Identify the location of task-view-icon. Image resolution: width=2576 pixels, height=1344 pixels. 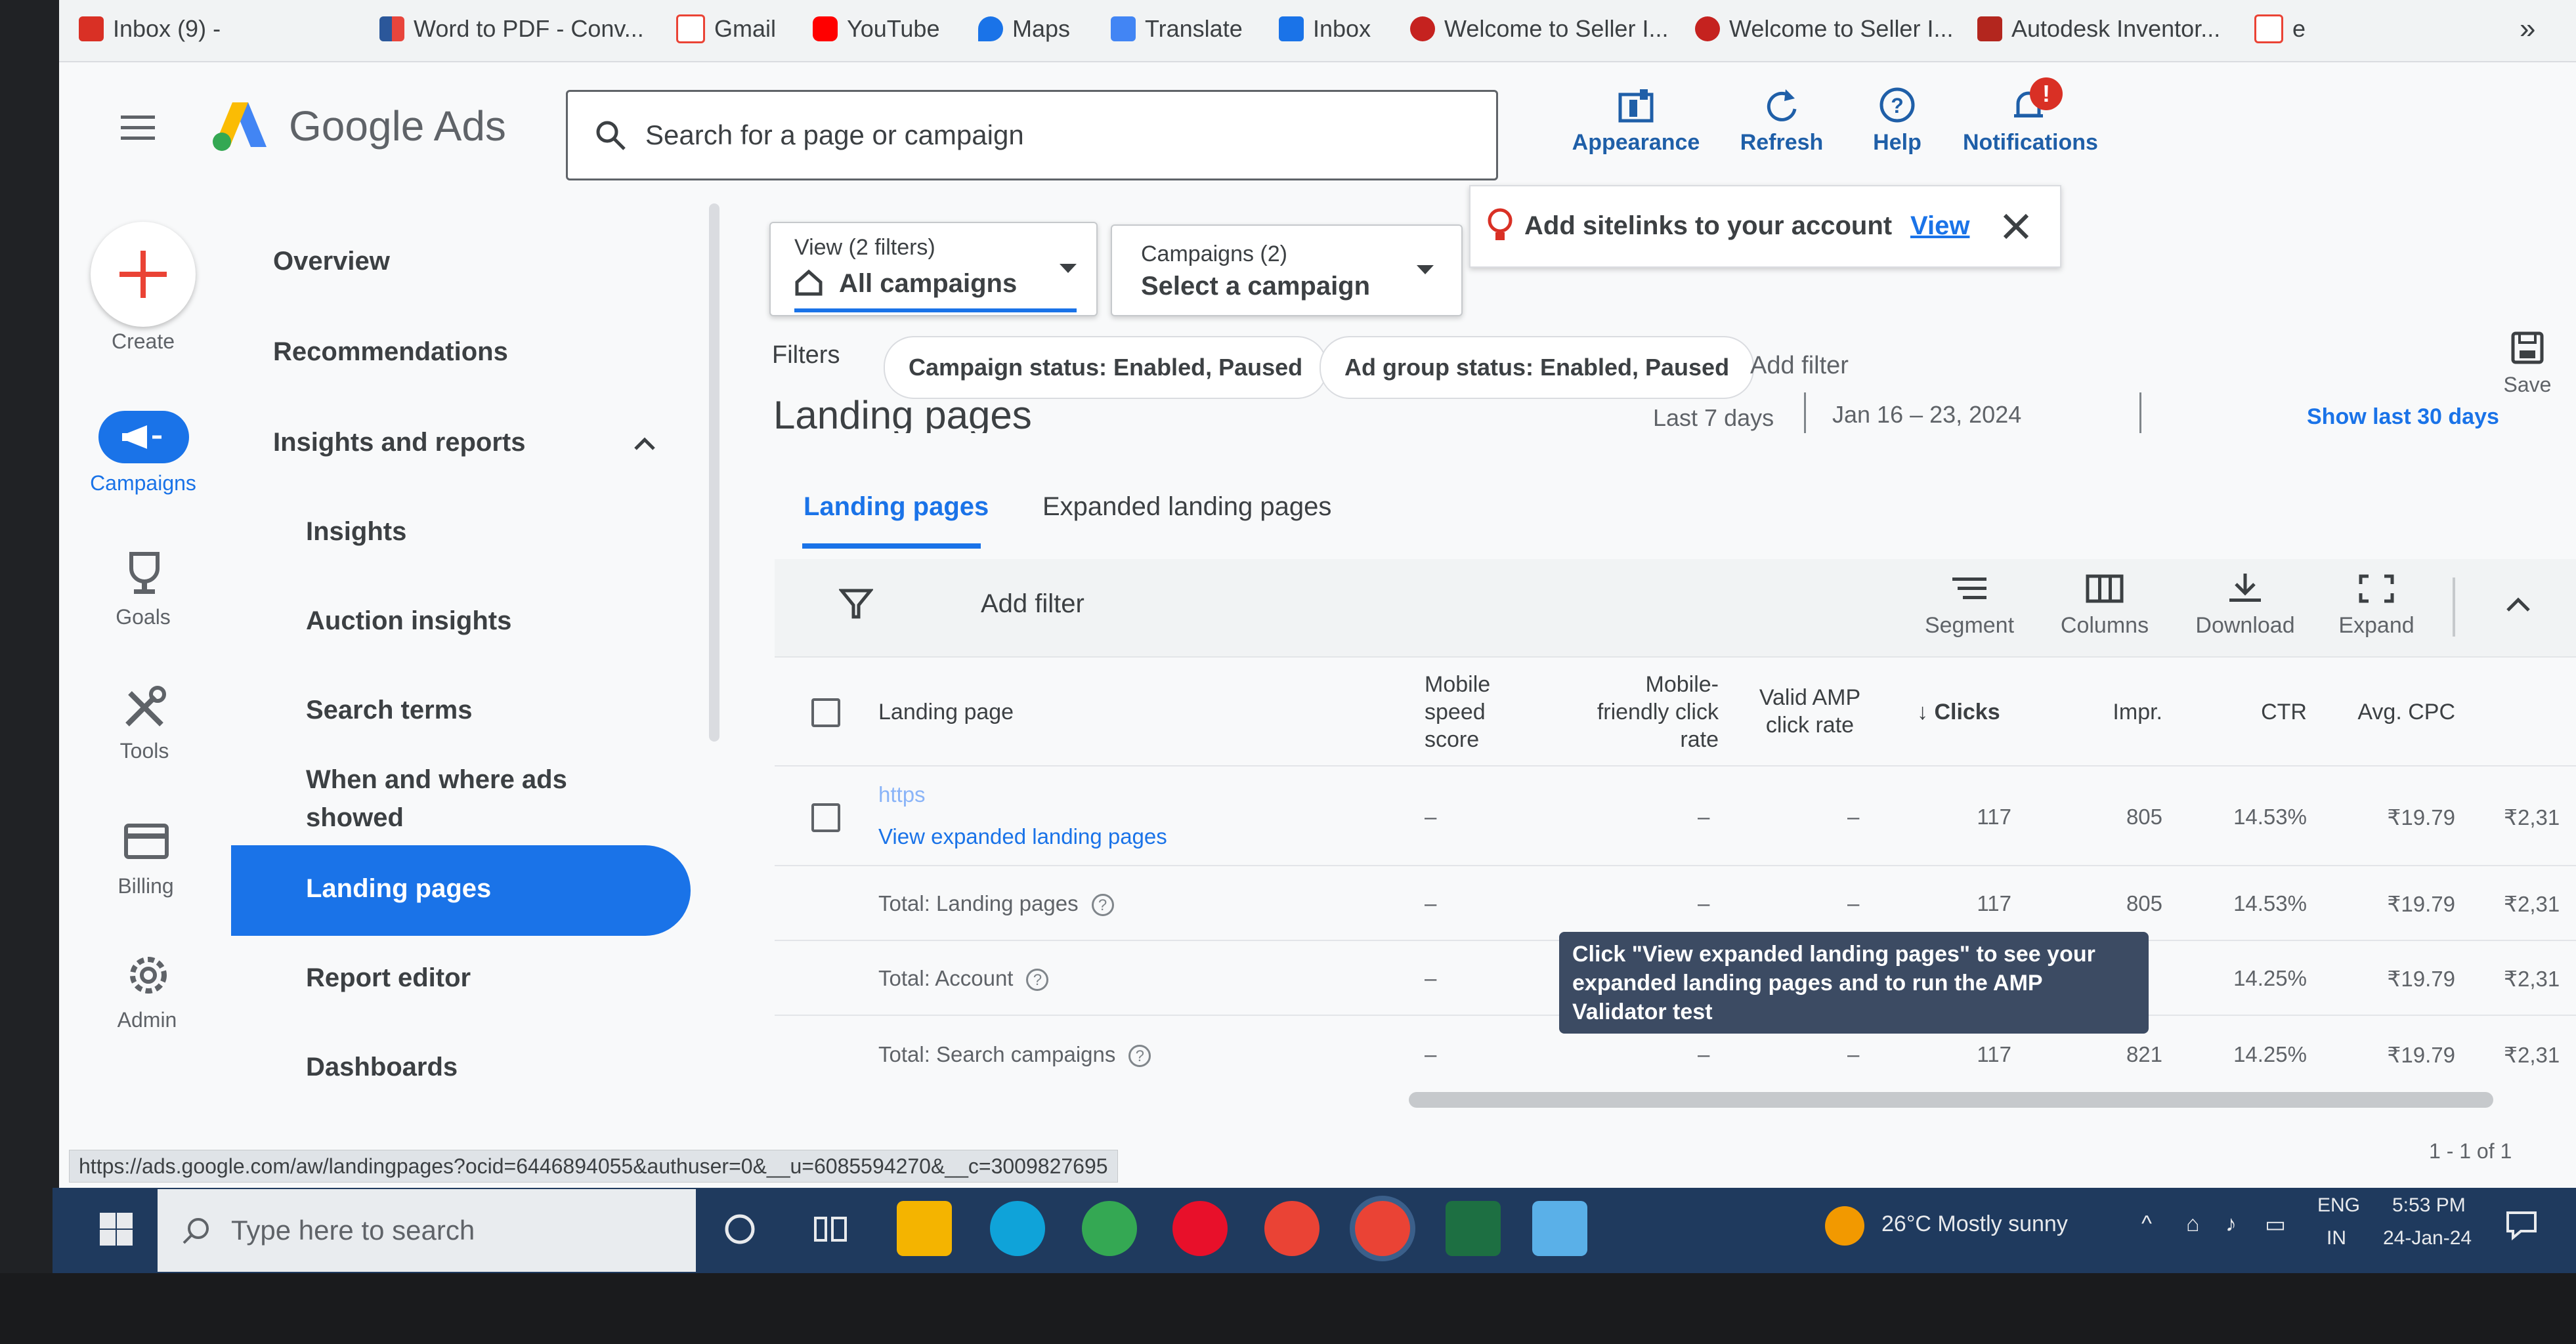
(830, 1229).